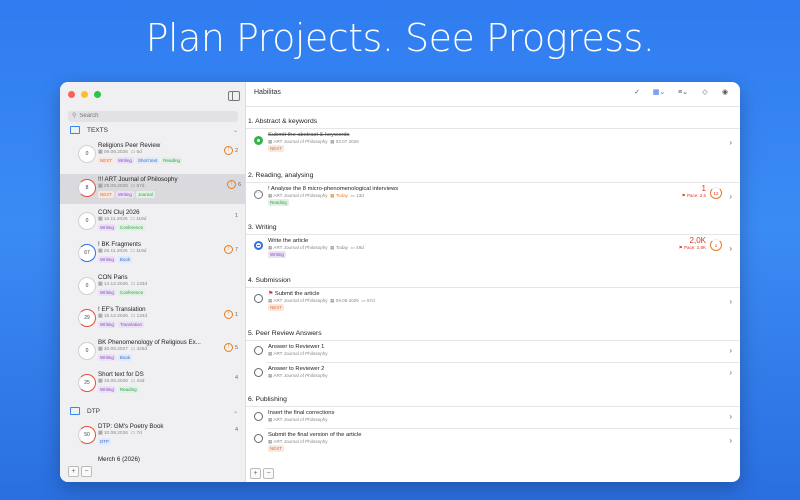  Describe the element at coordinates (298, 376) in the screenshot. I see `task-meta: ▦ ART Journal of Philosophy` at that location.